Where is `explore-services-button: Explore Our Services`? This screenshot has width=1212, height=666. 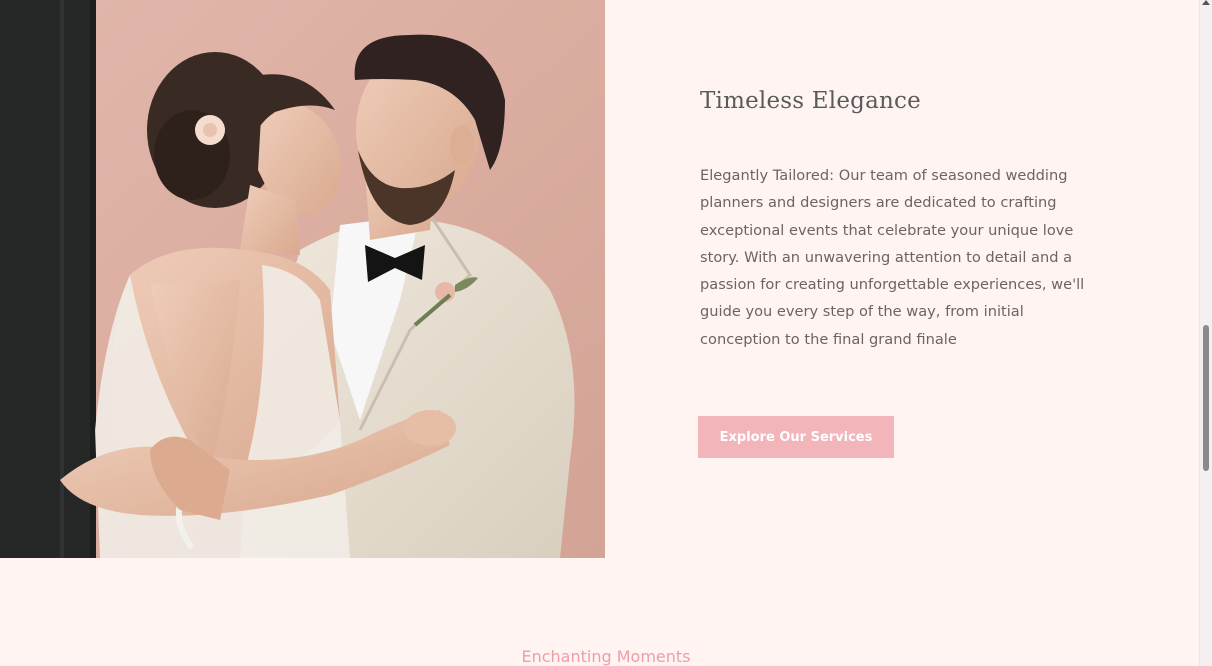 explore-services-button: Explore Our Services is located at coordinates (796, 437).